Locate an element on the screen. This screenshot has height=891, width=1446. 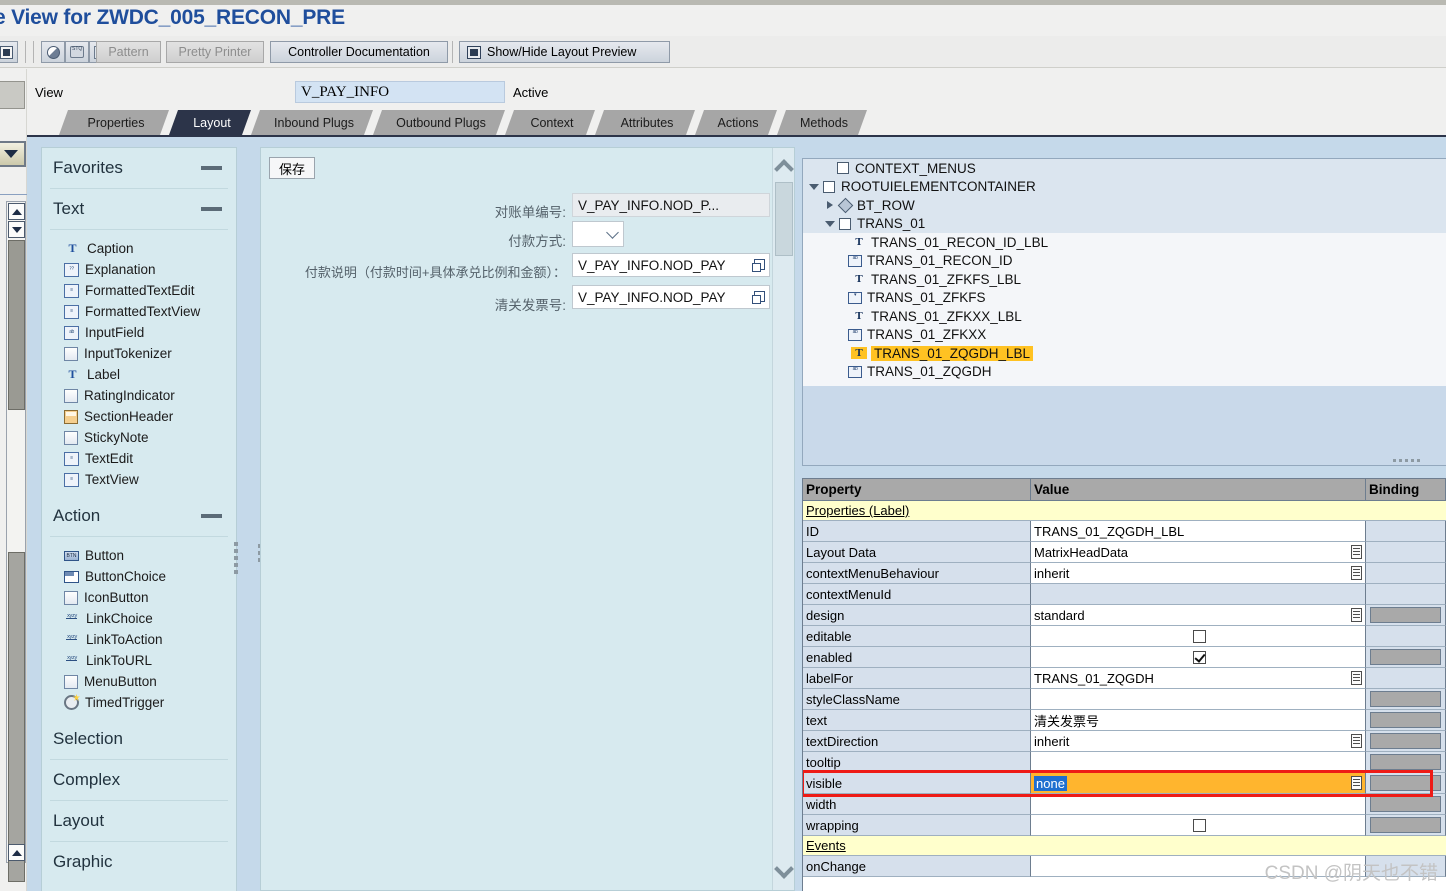
tree-row: ab TRANS_01_RECON_ID is located at coordinates (1124, 261).